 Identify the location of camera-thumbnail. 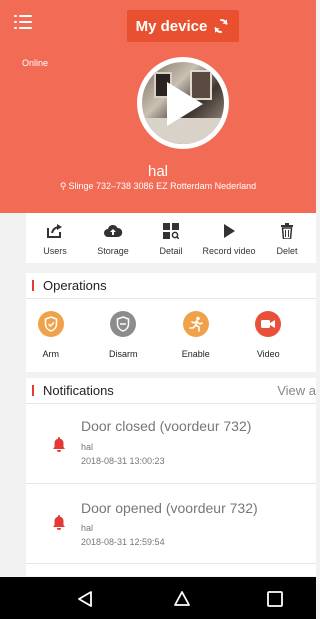
(183, 103).